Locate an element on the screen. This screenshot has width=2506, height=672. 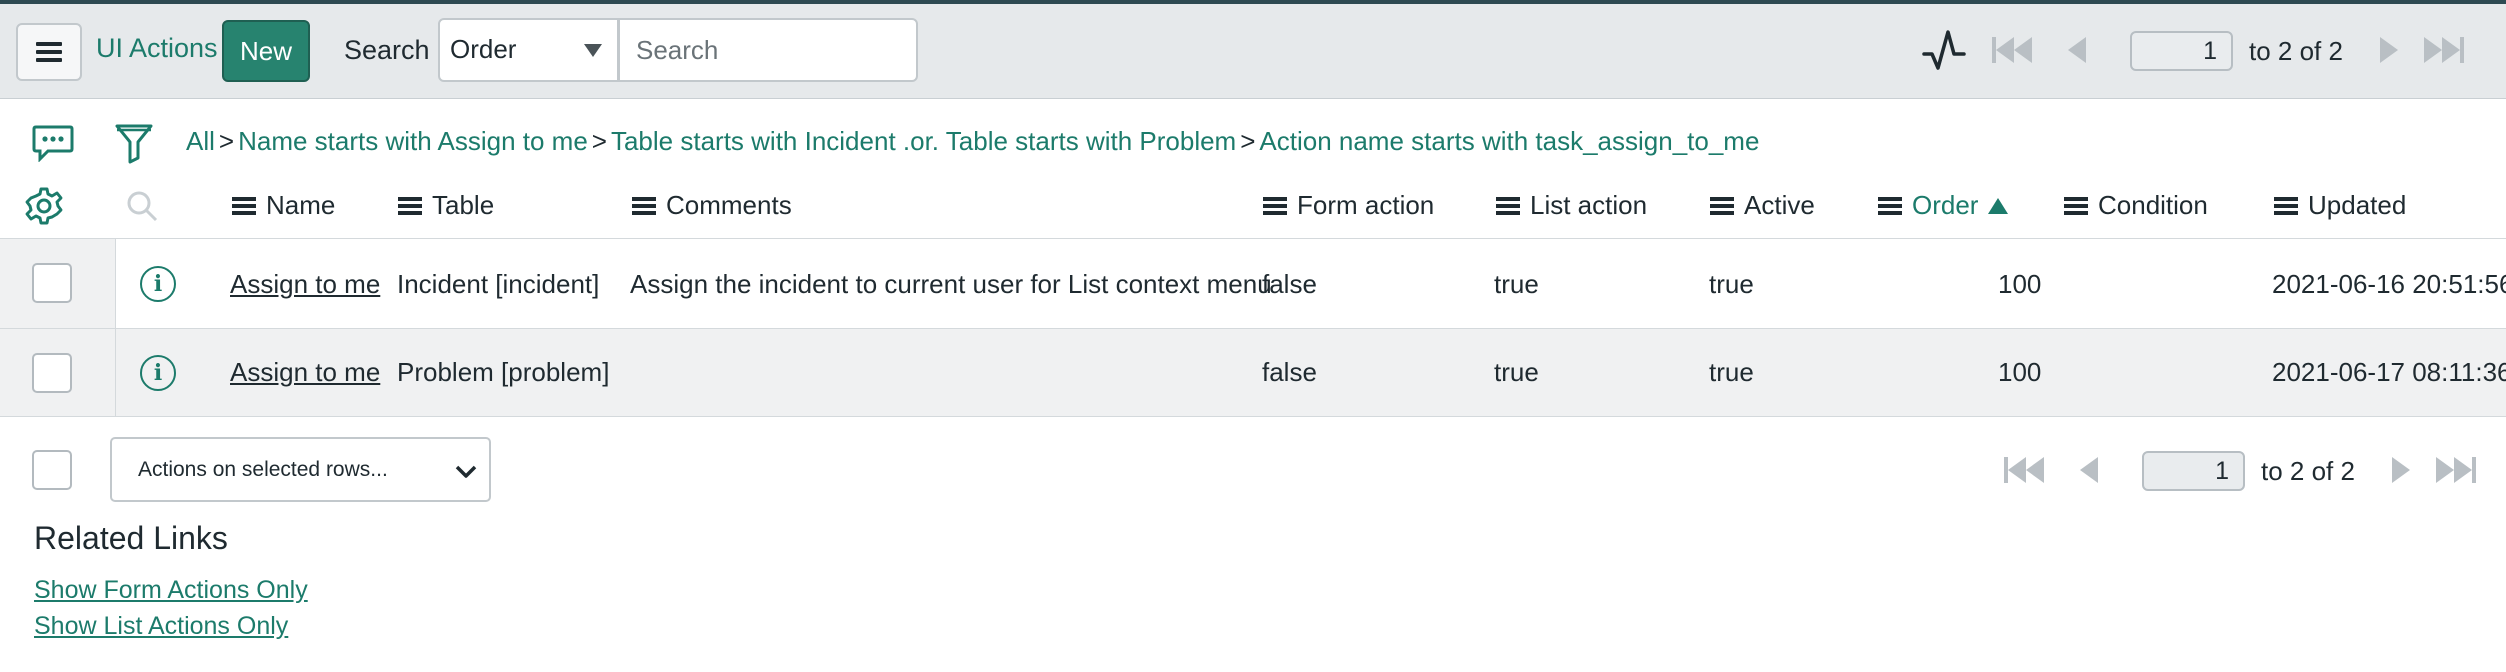
column-header-name: Name is located at coordinates (283, 205).